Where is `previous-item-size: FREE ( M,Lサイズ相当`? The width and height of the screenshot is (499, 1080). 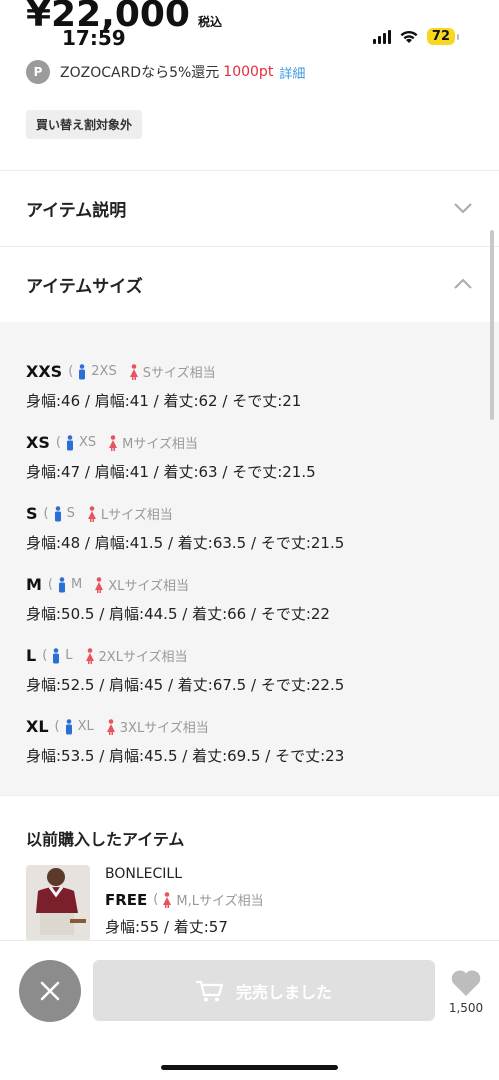
previous-item-size: FREE ( M,Lサイズ相当 is located at coordinates (184, 900).